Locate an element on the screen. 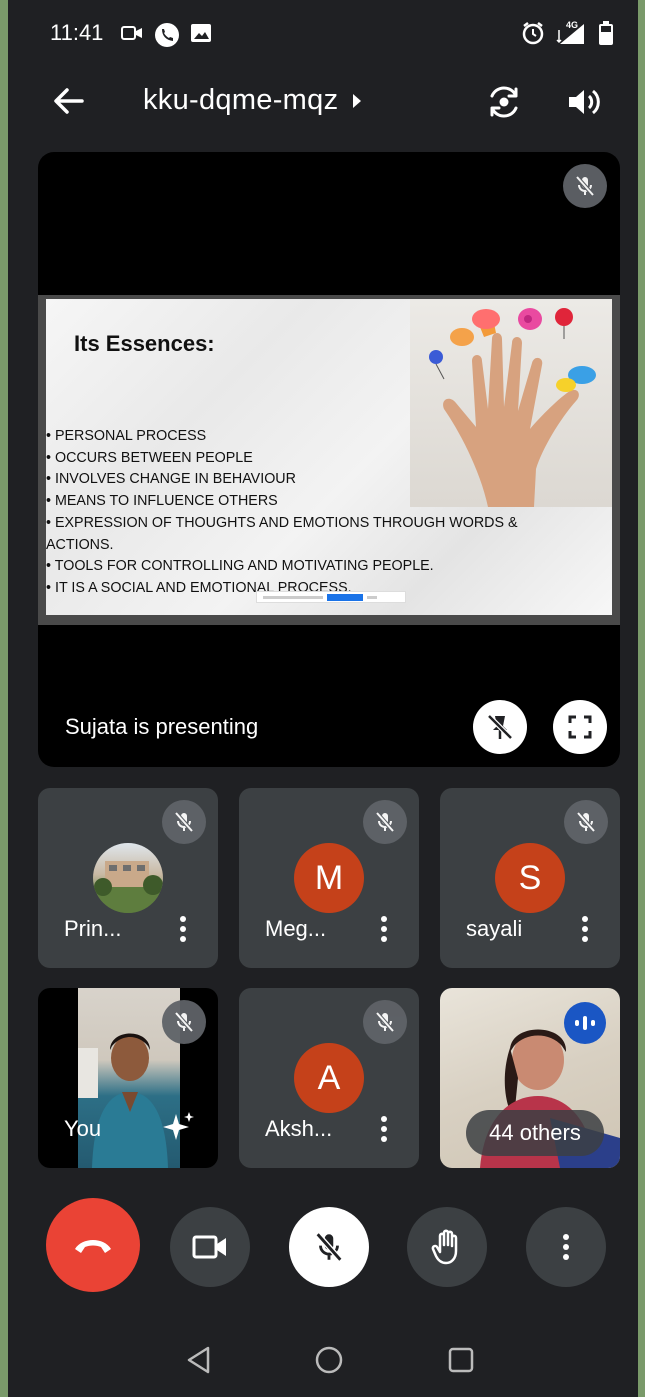 This screenshot has height=1397, width=645. effects-sparkle-icon is located at coordinates (179, 1127).